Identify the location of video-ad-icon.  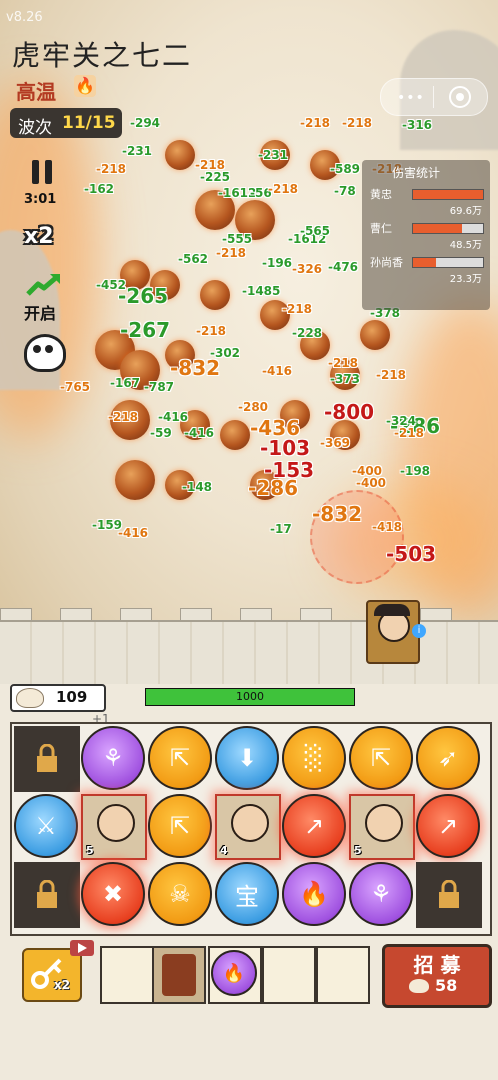
(82, 948).